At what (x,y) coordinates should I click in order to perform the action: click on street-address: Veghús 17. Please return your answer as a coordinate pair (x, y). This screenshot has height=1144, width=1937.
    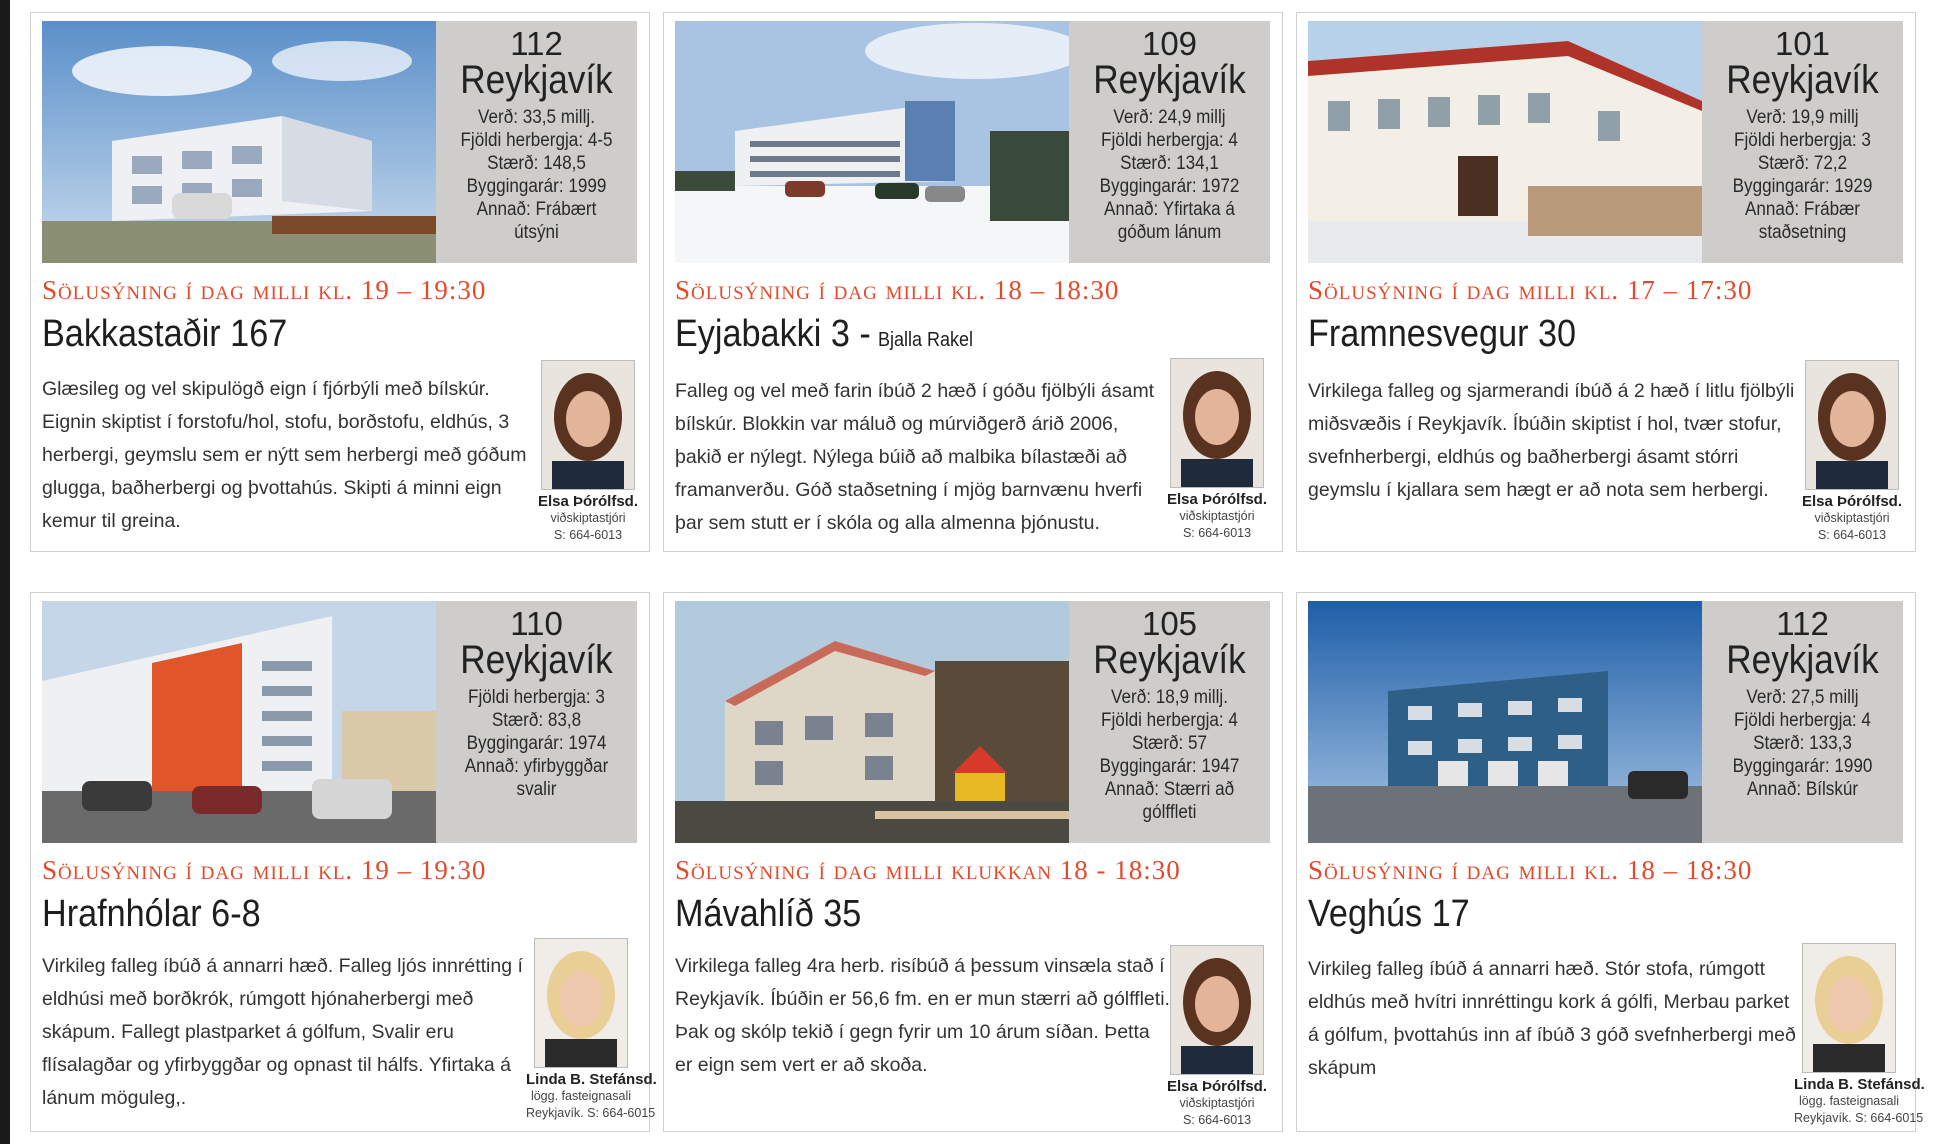
    Looking at the image, I should click on (1389, 914).